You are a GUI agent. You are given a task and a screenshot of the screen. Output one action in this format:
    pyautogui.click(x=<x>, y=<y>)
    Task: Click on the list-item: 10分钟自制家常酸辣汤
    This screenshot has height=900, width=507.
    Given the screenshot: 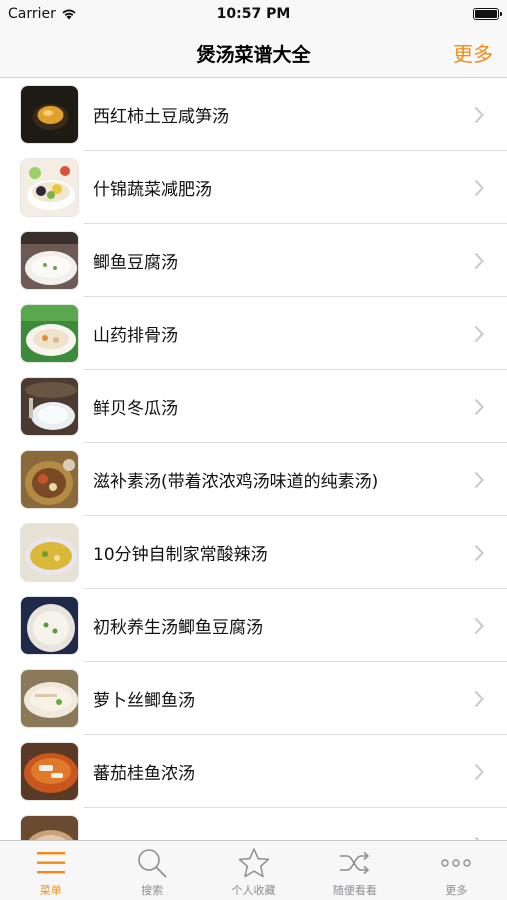 What is the action you would take?
    pyautogui.click(x=253, y=552)
    